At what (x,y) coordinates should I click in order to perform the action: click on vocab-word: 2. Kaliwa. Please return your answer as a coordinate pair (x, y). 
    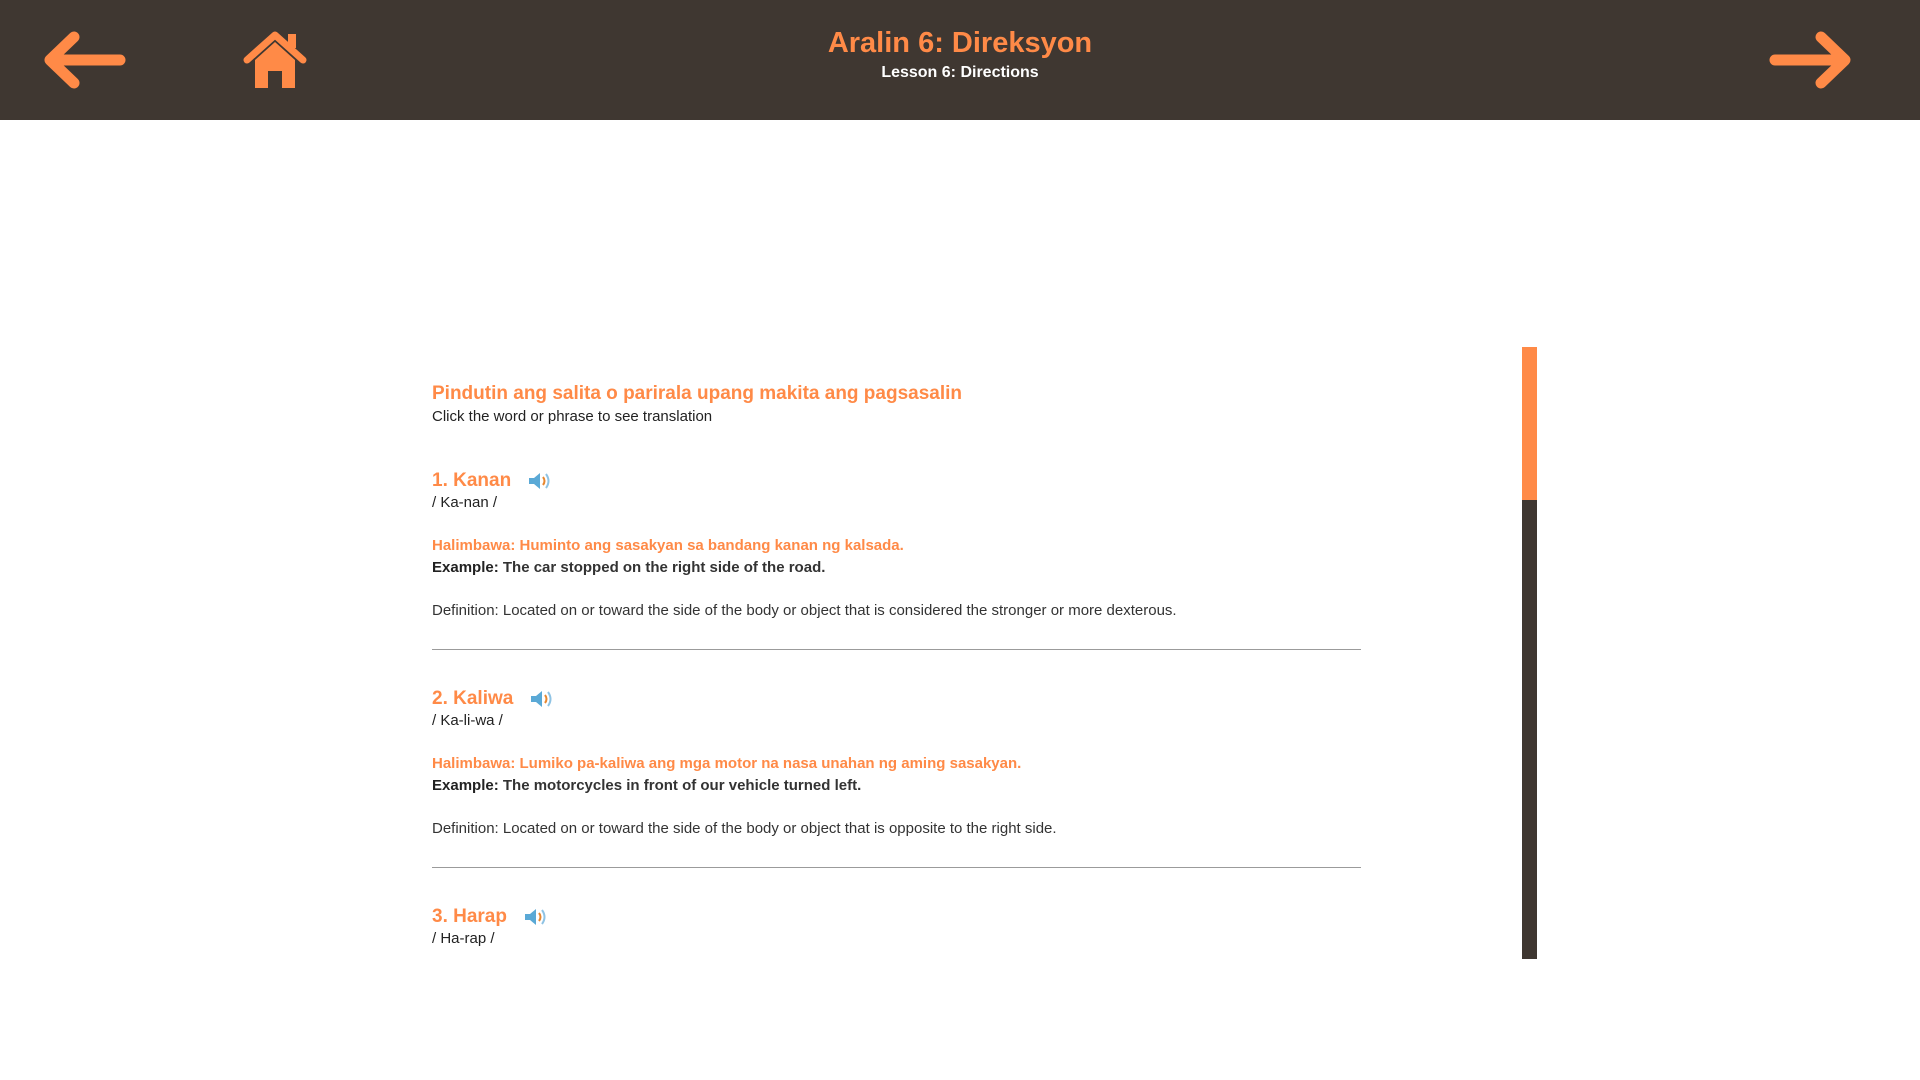
    Looking at the image, I should click on (472, 699).